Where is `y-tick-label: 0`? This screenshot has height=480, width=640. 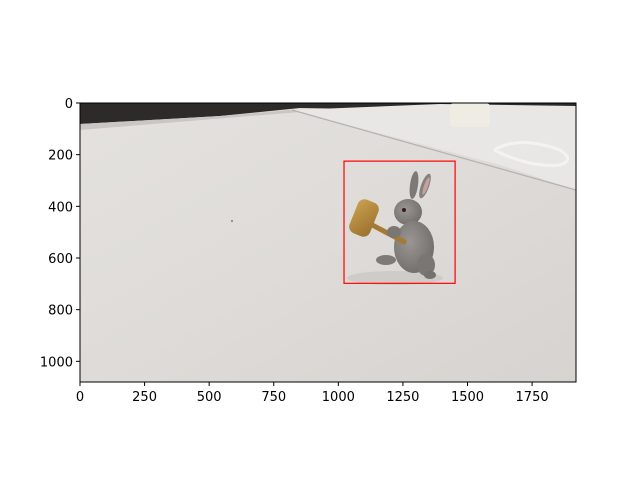
y-tick-label: 0 is located at coordinates (69, 104).